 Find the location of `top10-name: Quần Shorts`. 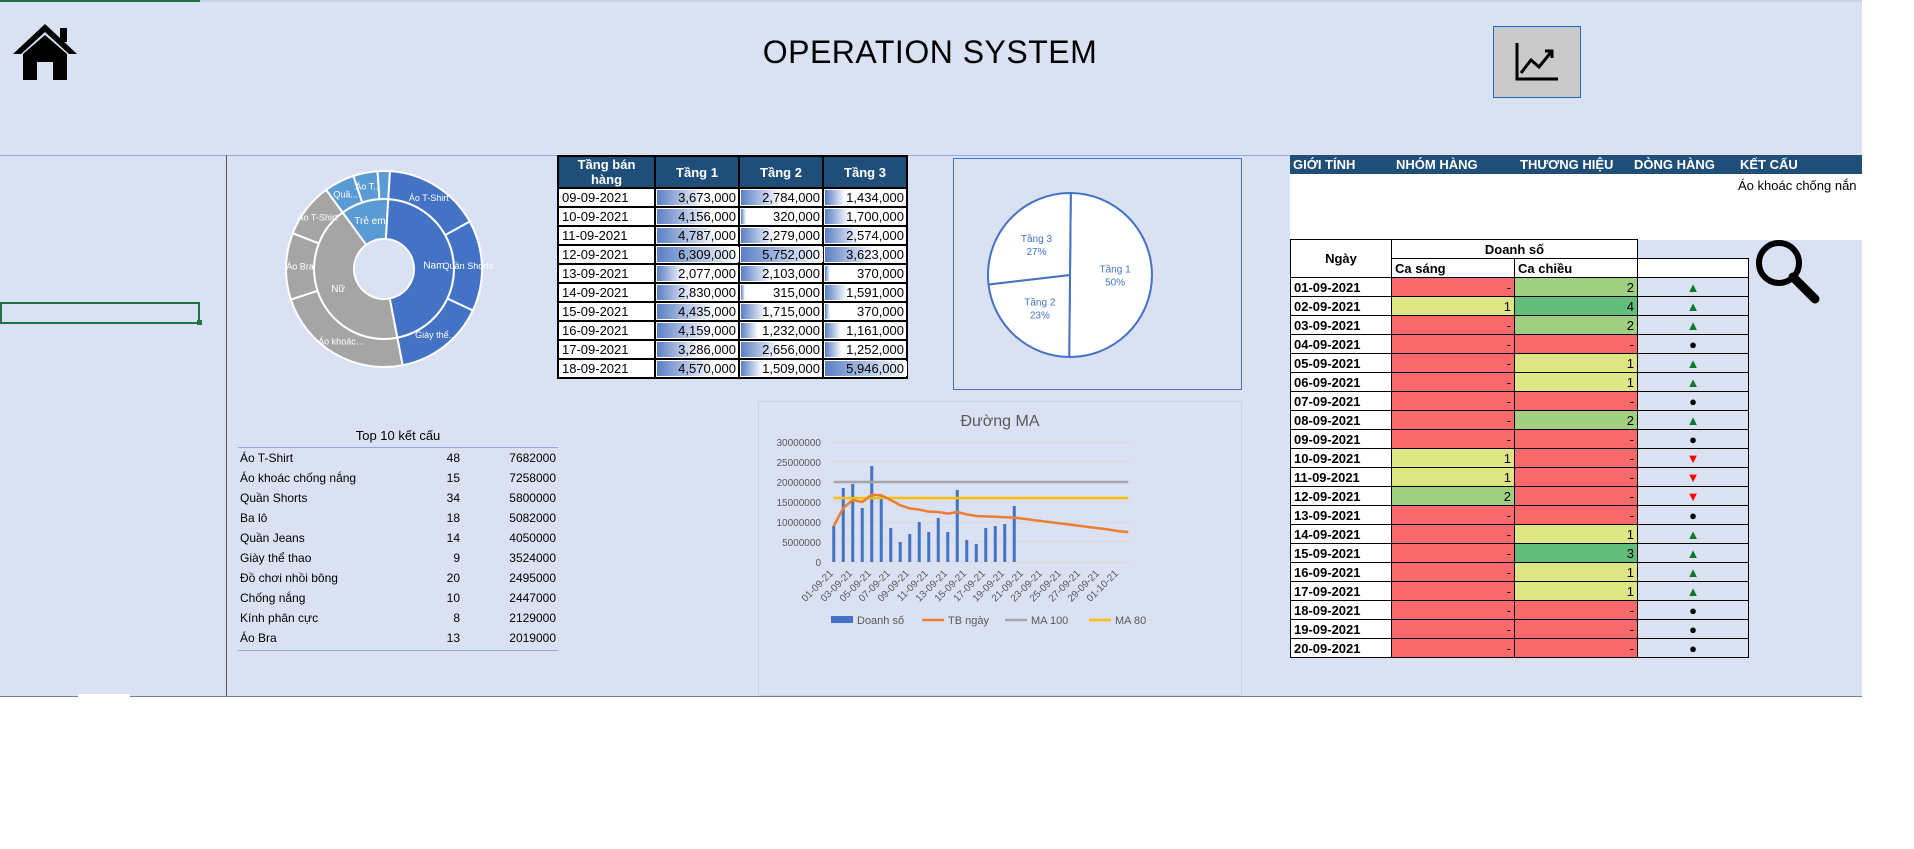

top10-name: Quần Shorts is located at coordinates (274, 498).